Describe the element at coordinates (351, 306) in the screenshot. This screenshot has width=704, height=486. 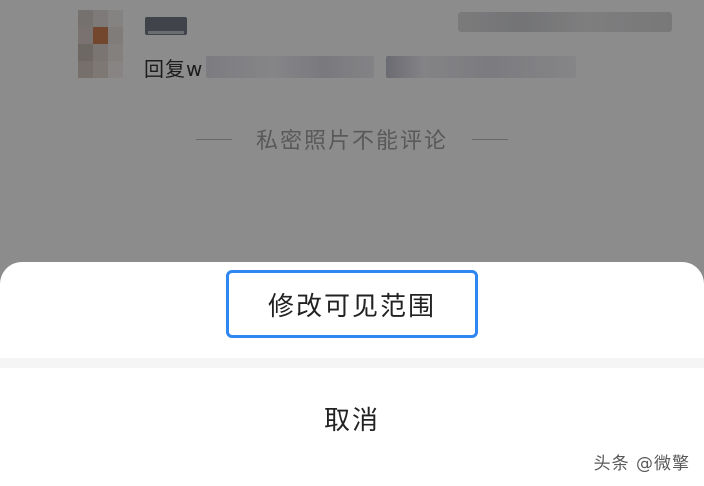
I see `edit-visibility-label: 修改可见范围` at that location.